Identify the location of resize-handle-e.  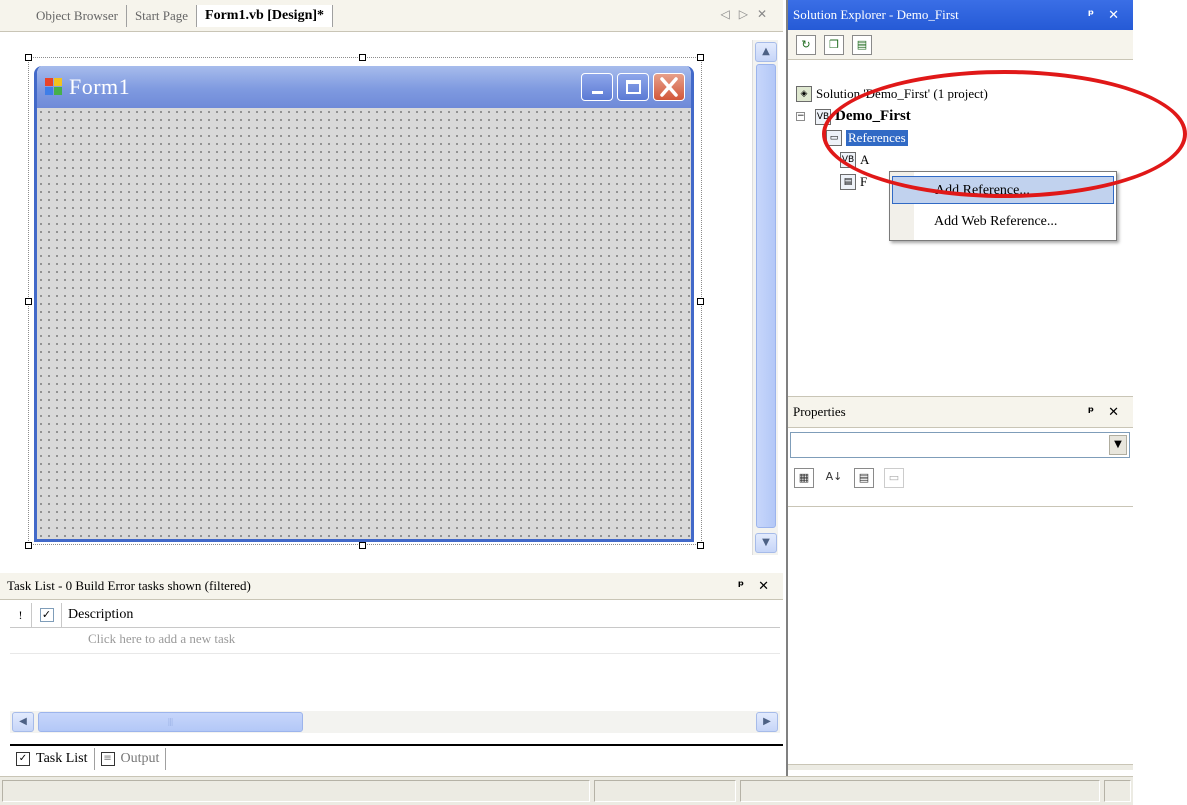
(700, 301).